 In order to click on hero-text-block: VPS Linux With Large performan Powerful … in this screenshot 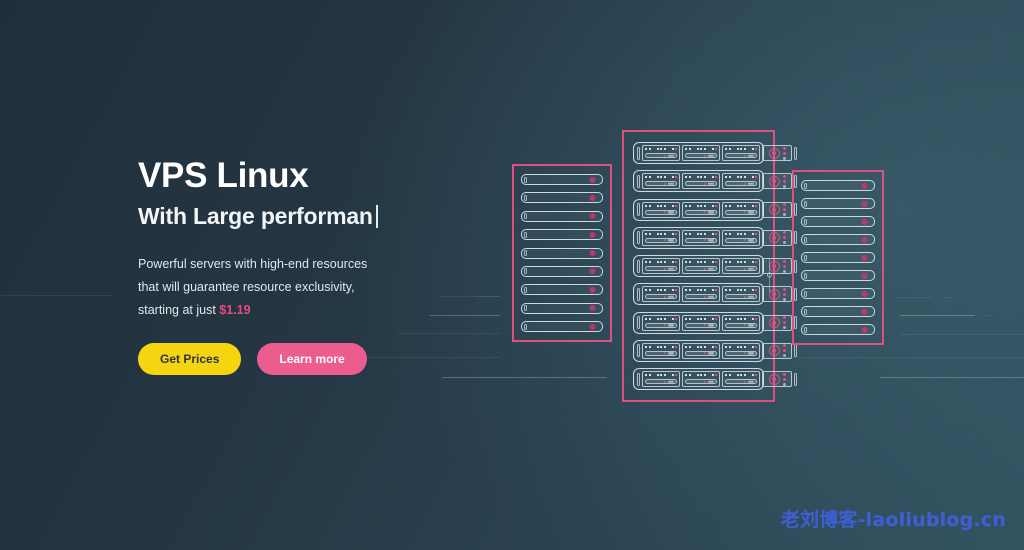, I will do `click(303, 239)`.